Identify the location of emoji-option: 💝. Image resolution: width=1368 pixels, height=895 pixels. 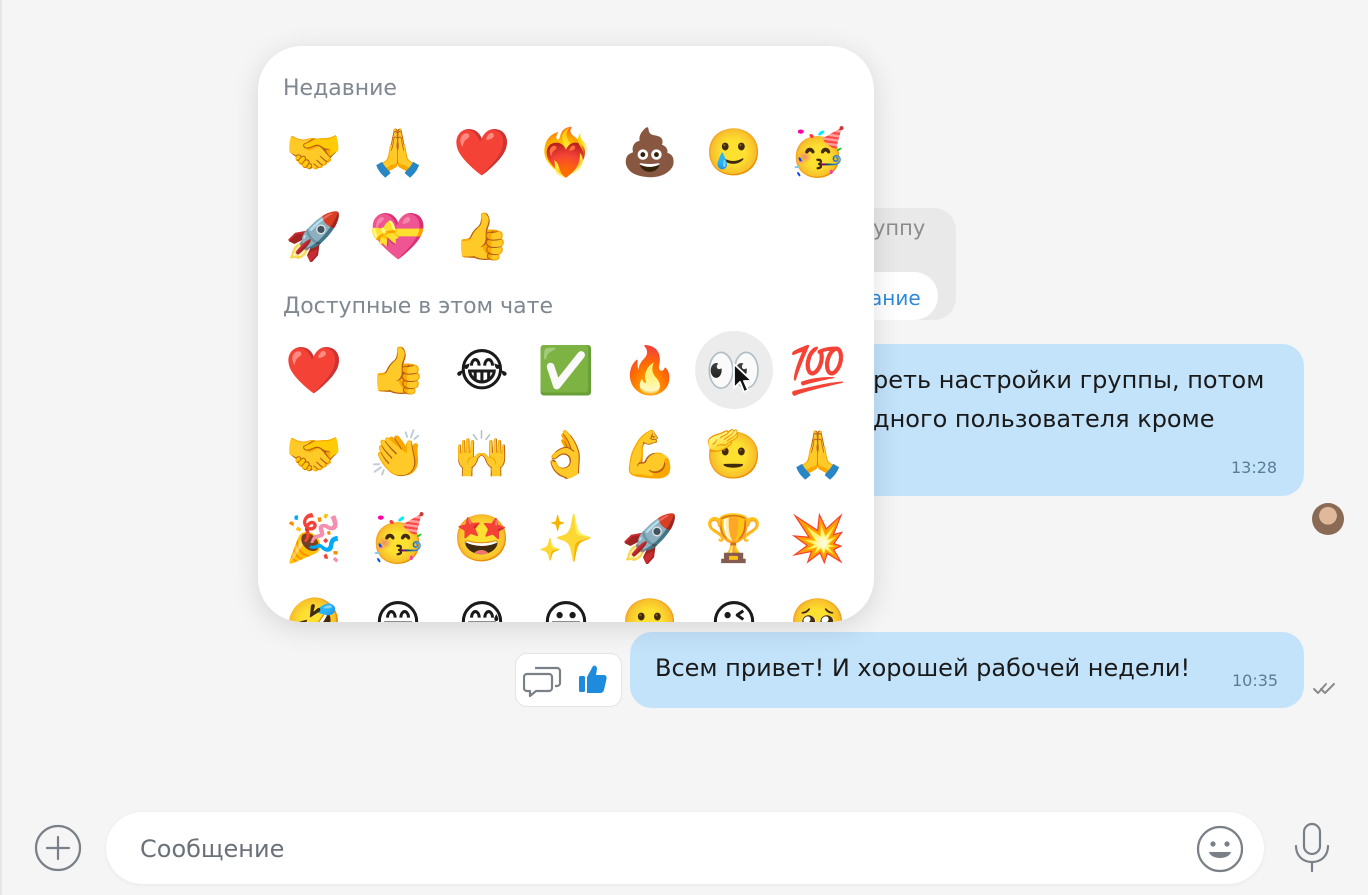
(398, 236).